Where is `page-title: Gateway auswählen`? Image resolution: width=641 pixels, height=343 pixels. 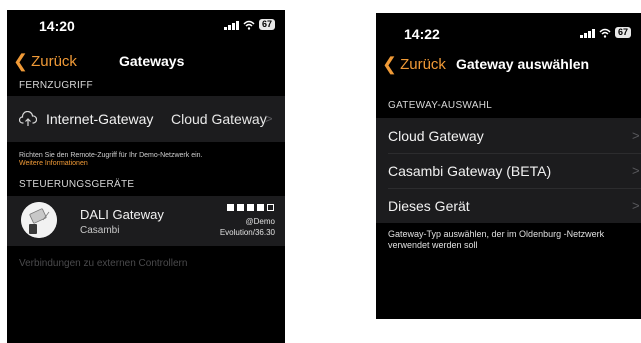 page-title: Gateway auswählen is located at coordinates (523, 64).